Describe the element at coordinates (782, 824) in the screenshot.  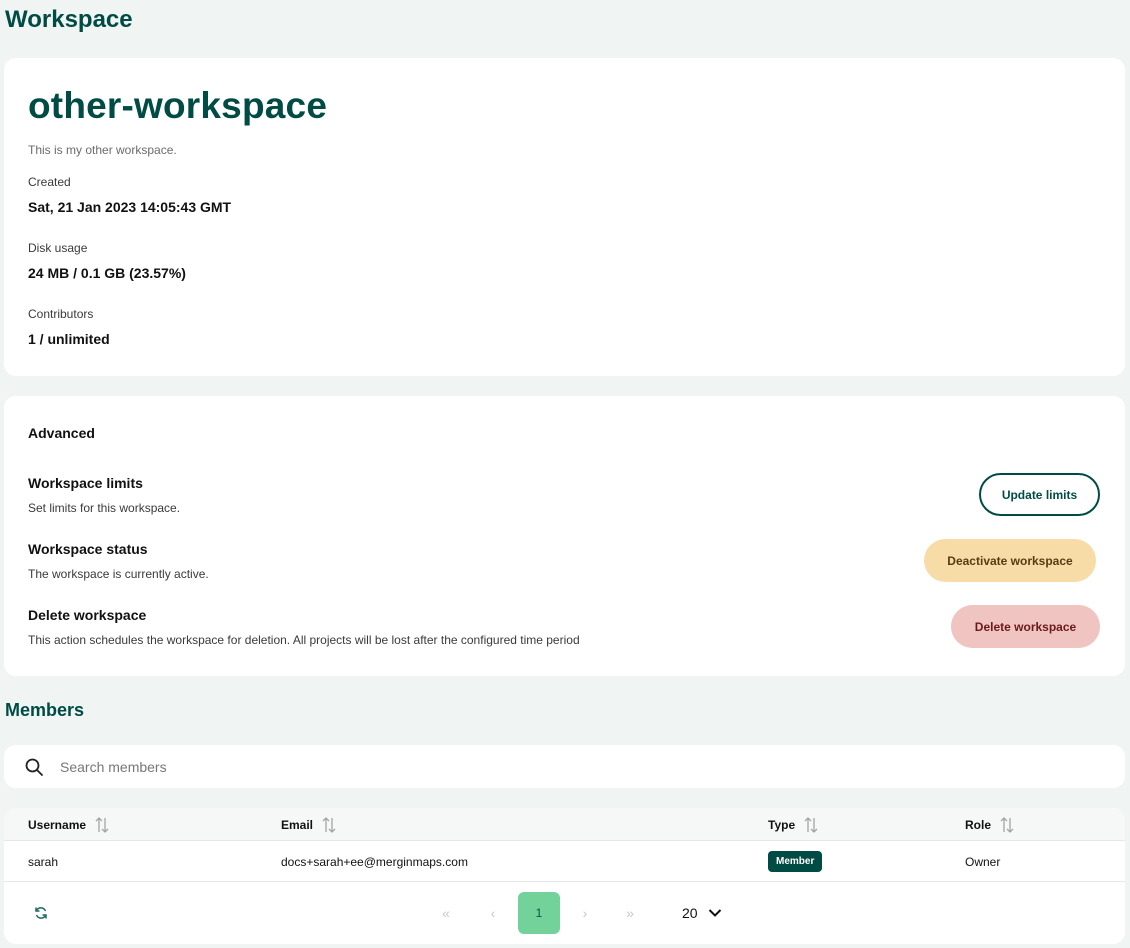
I see `column-type-label: Type` at that location.